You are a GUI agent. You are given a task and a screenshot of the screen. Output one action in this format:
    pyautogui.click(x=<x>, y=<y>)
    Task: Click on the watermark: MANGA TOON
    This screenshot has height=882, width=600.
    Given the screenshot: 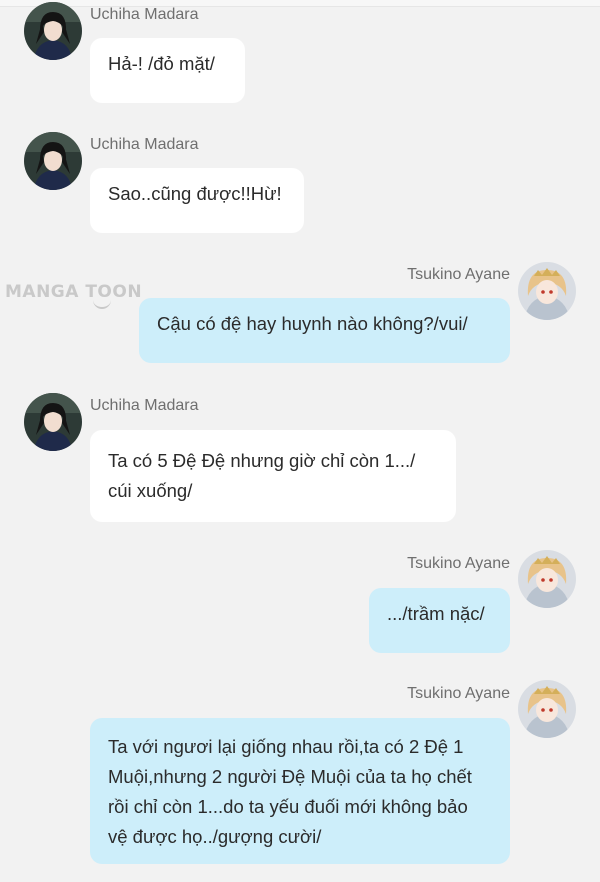 What is the action you would take?
    pyautogui.click(x=74, y=295)
    